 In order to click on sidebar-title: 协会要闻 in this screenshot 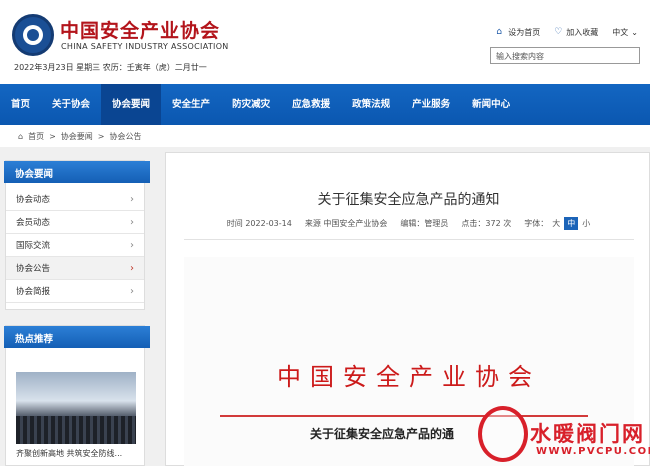, I will do `click(77, 172)`.